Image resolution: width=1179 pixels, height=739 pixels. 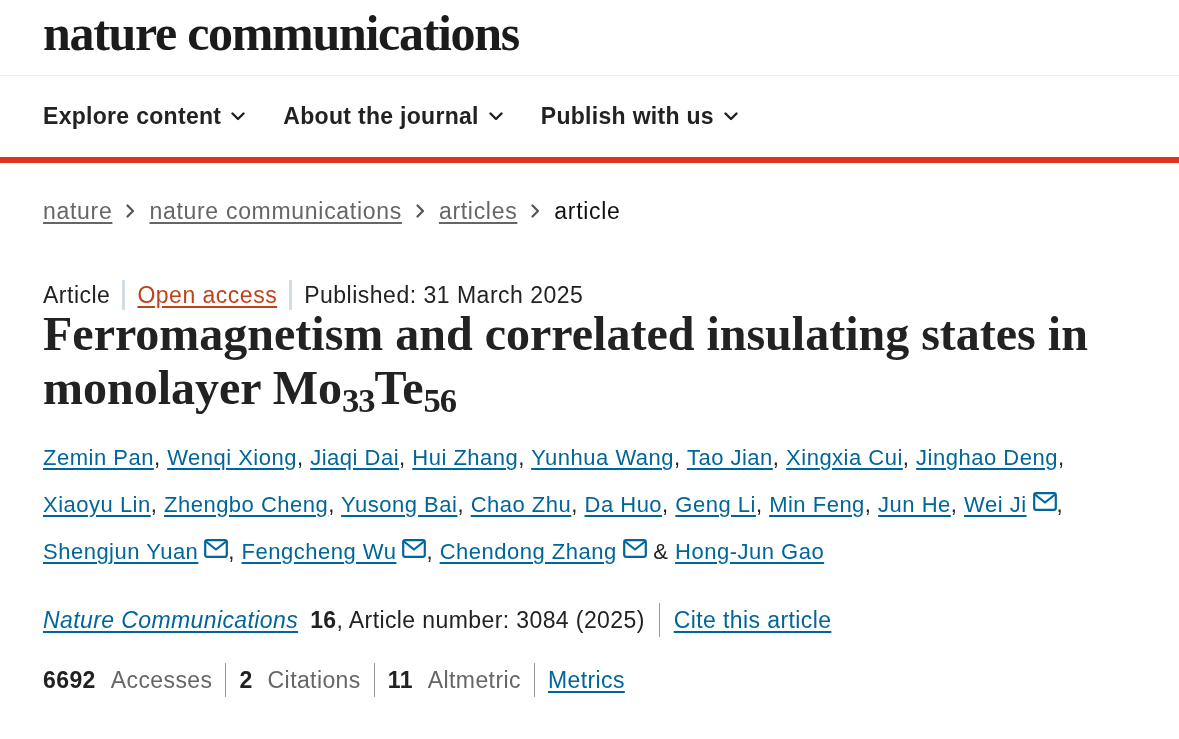 What do you see at coordinates (69, 680) in the screenshot?
I see `metric-count: 6692` at bounding box center [69, 680].